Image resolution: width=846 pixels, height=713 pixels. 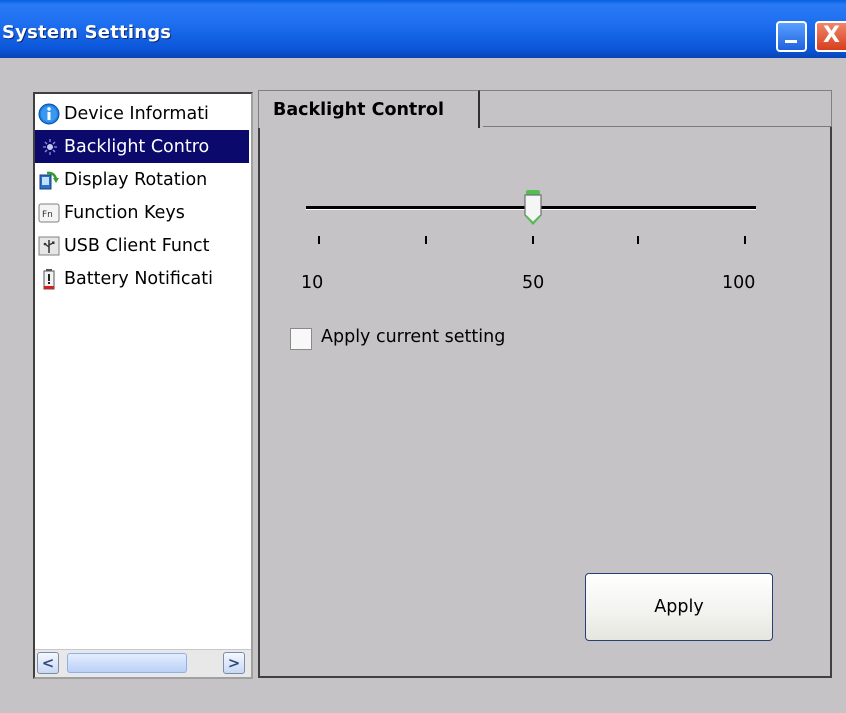 What do you see at coordinates (301, 339) in the screenshot?
I see `apply-current-setting-checkbox` at bounding box center [301, 339].